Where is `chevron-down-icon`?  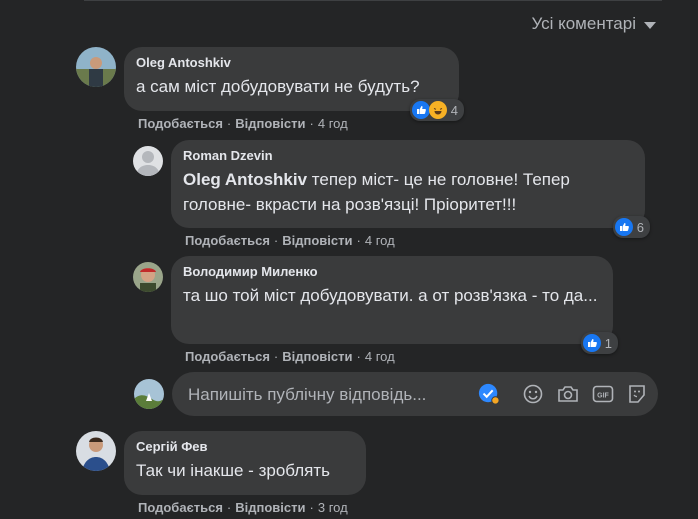 chevron-down-icon is located at coordinates (650, 25).